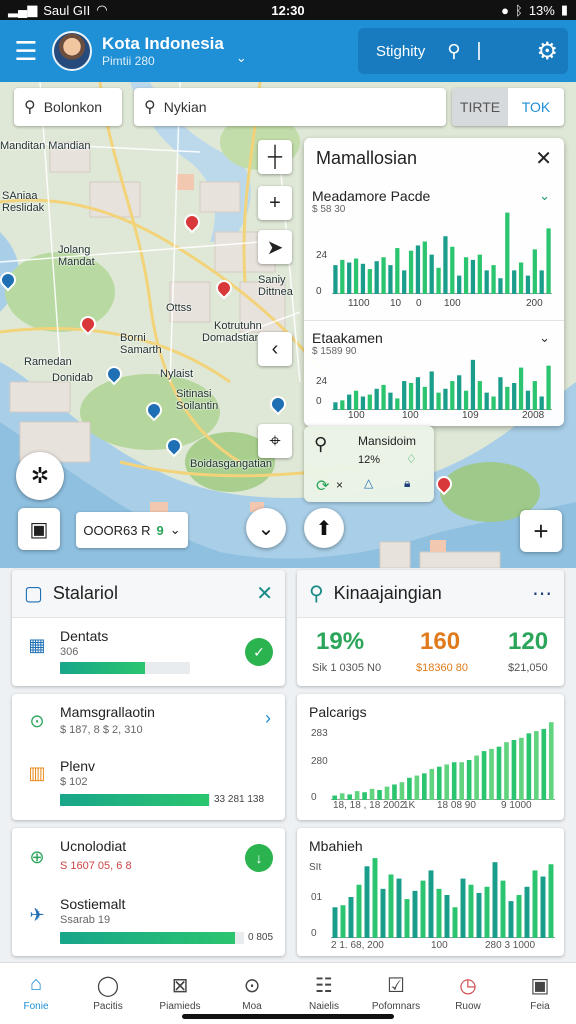 The width and height of the screenshot is (576, 1024). Describe the element at coordinates (533, 415) in the screenshot. I see `tick-label: 2008` at that location.